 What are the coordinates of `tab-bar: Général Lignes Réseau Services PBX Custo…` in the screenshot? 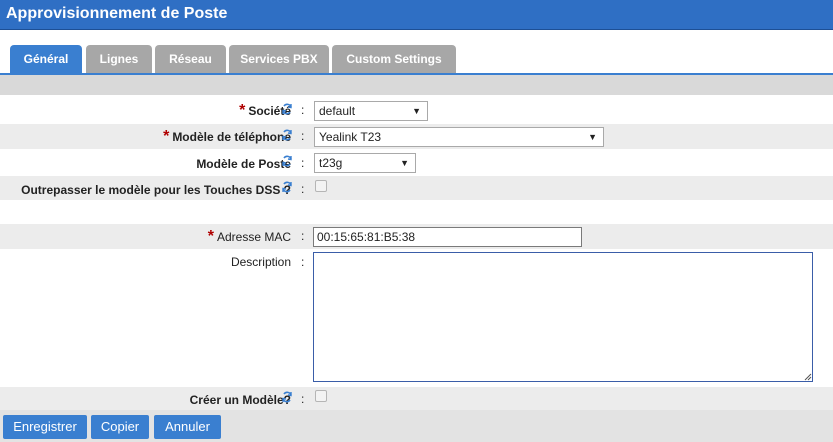 It's located at (416, 52).